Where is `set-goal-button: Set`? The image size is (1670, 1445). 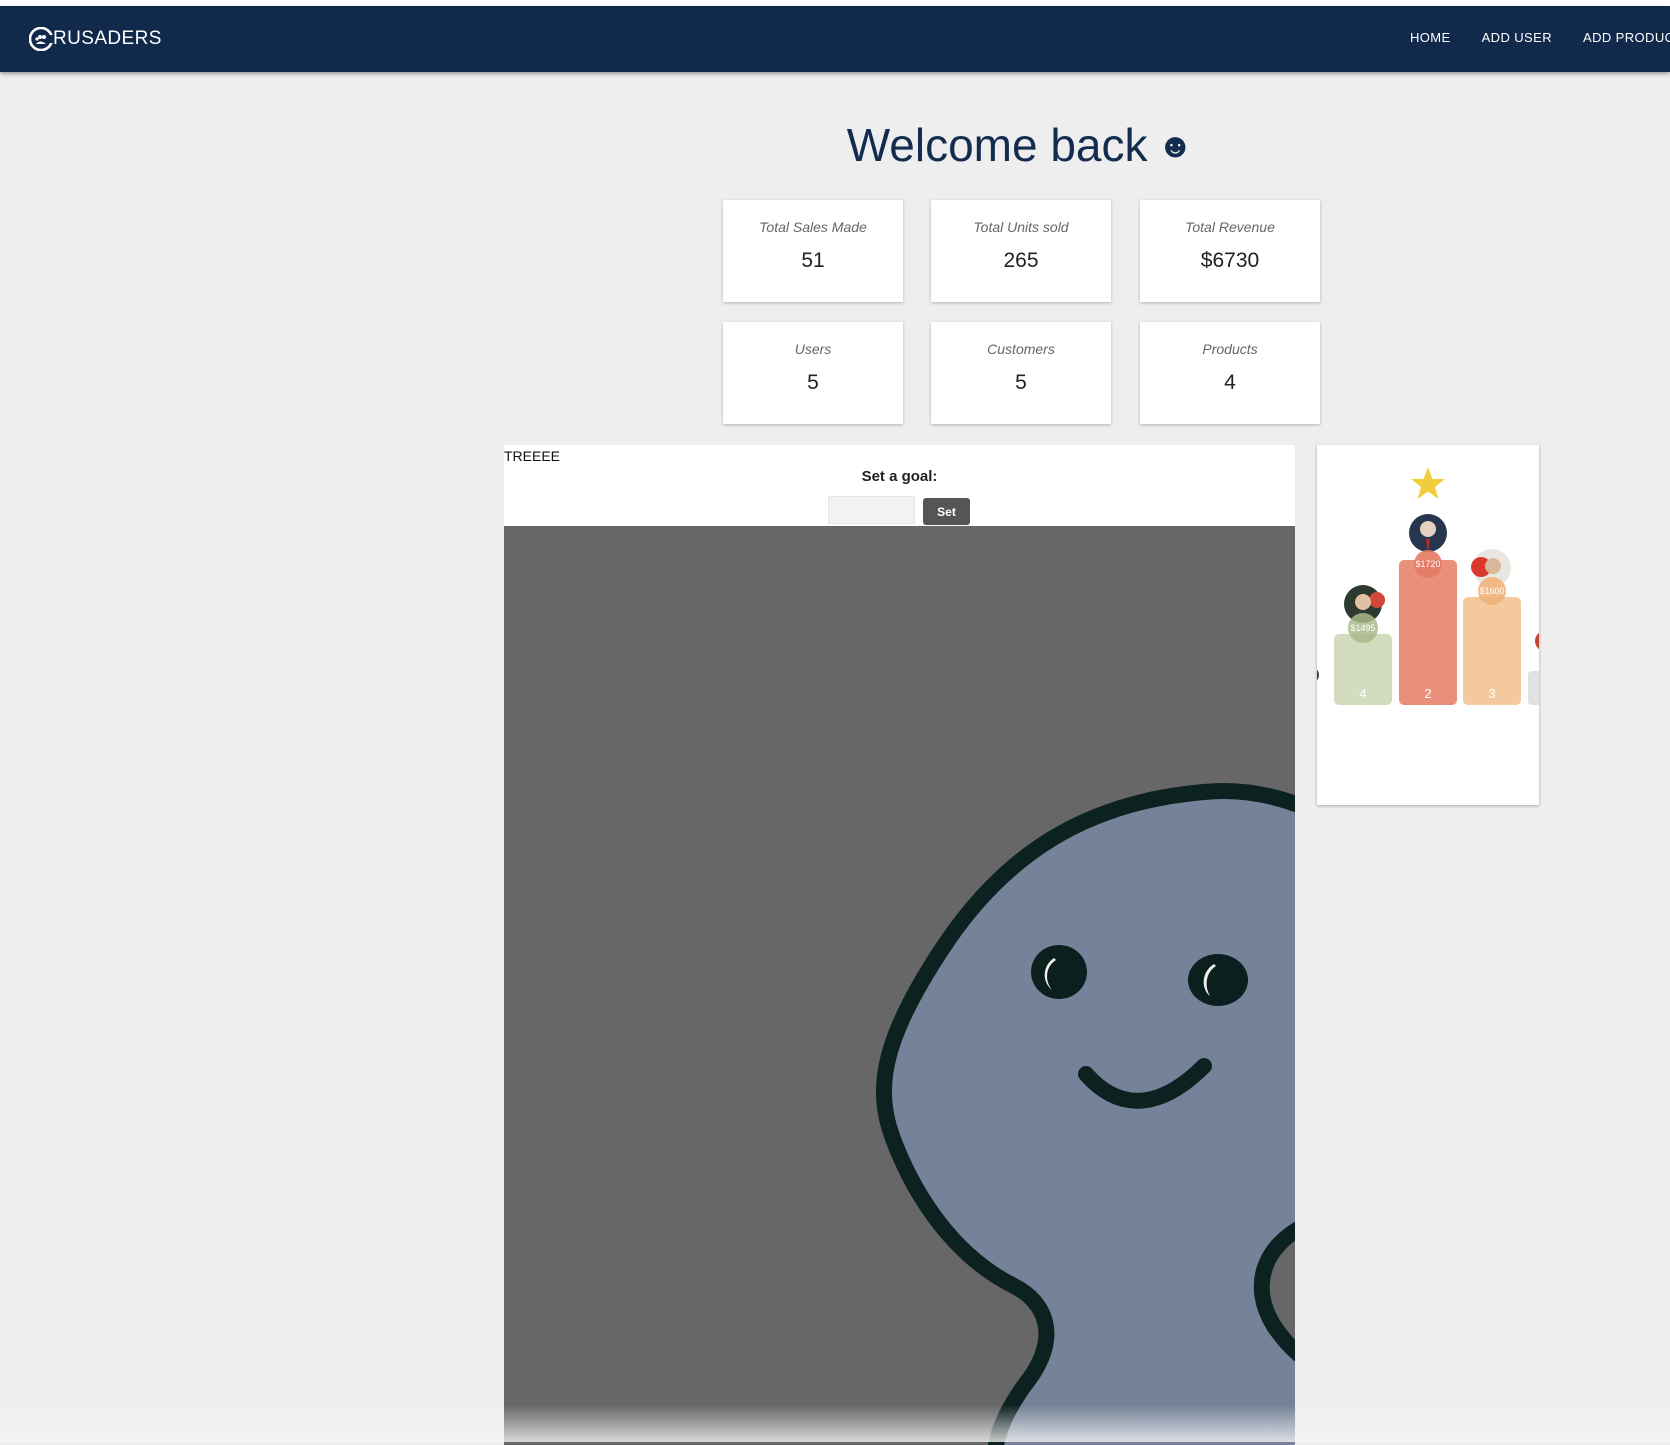 set-goal-button: Set is located at coordinates (946, 511).